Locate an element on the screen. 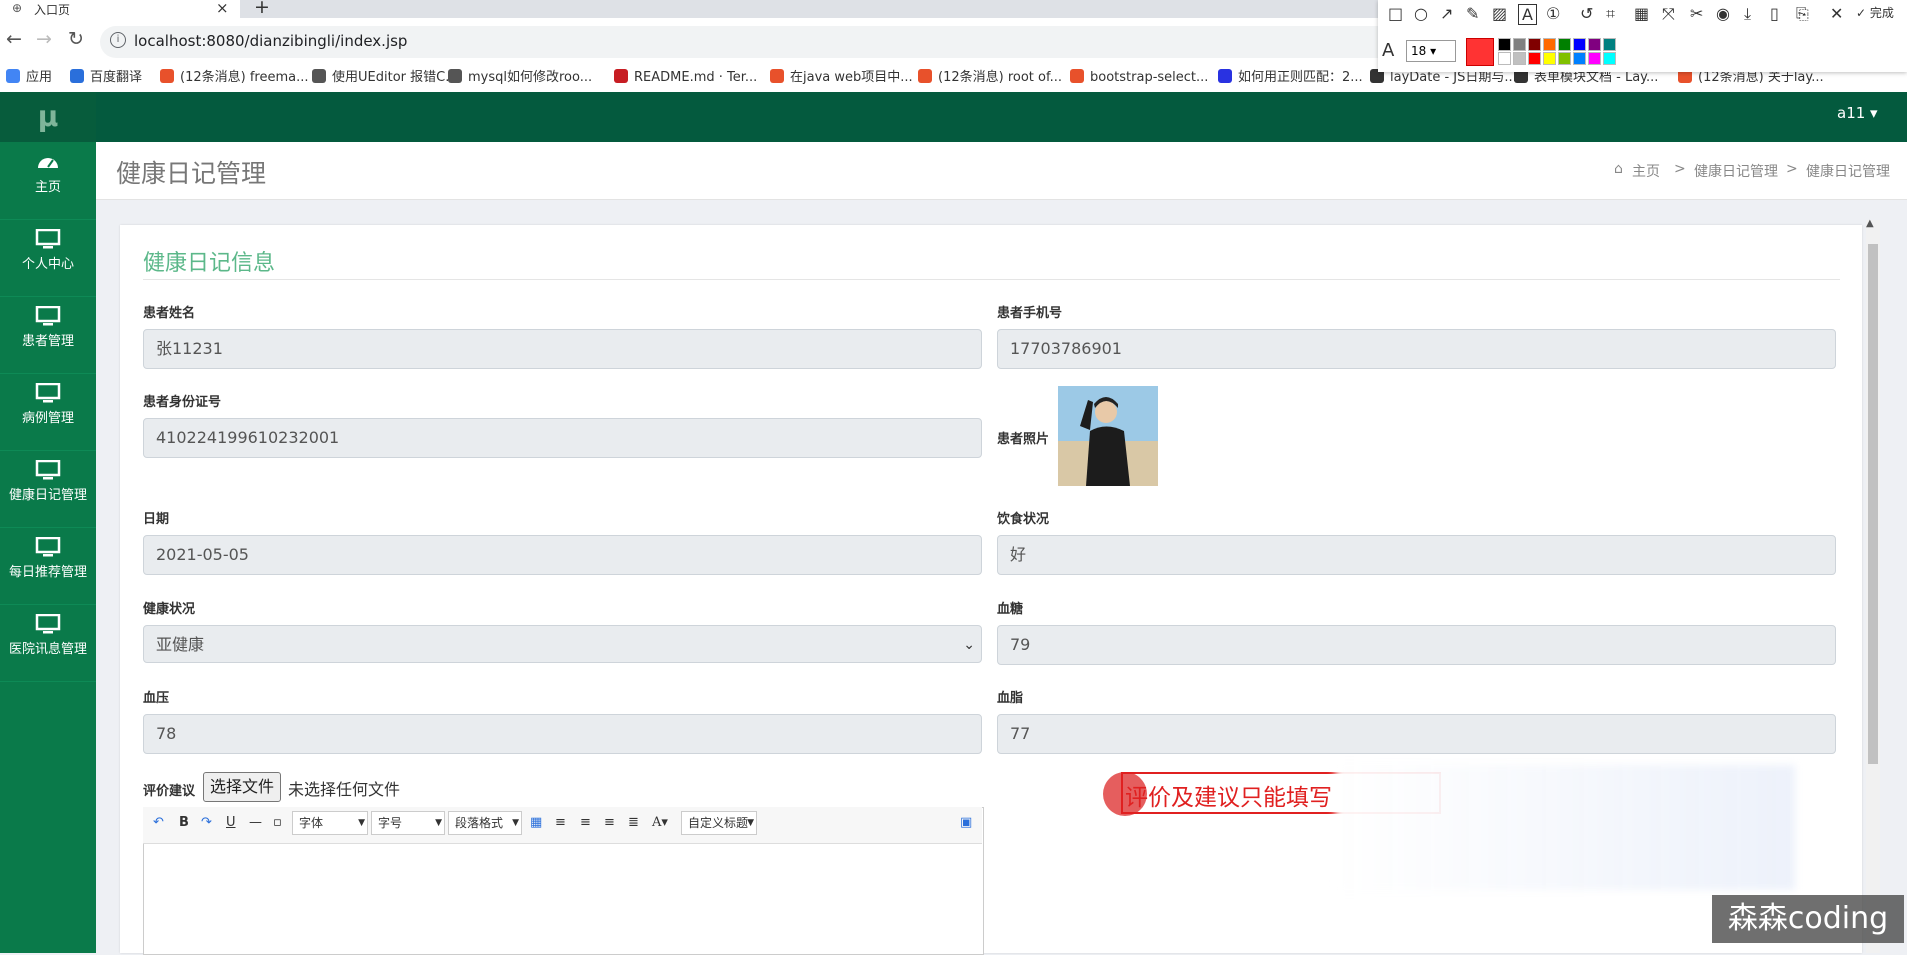 The height and width of the screenshot is (955, 1907). idcard-field: 410224199610232001 is located at coordinates (562, 438).